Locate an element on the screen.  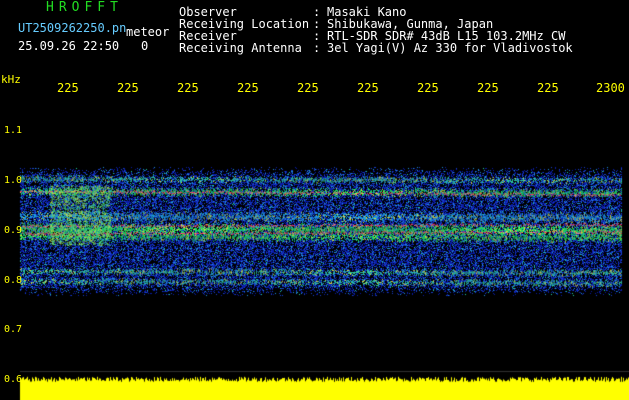
antenna-label: Receiving Antenna is located at coordinates (240, 48).